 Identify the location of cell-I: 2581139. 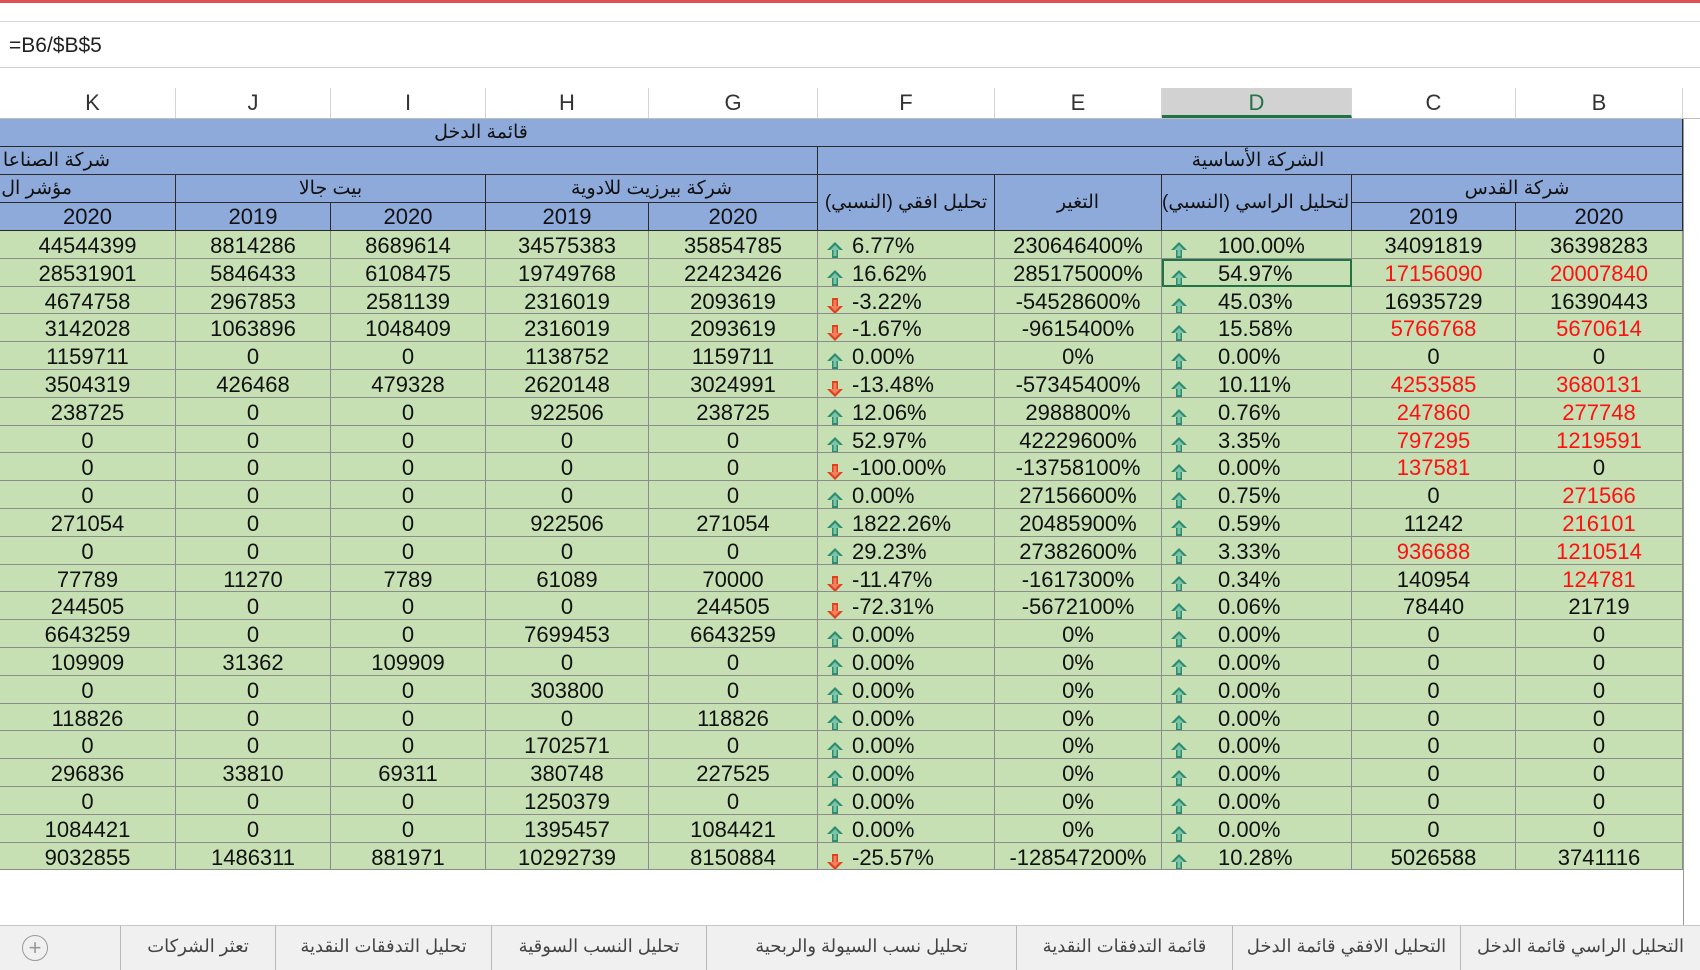
(408, 300).